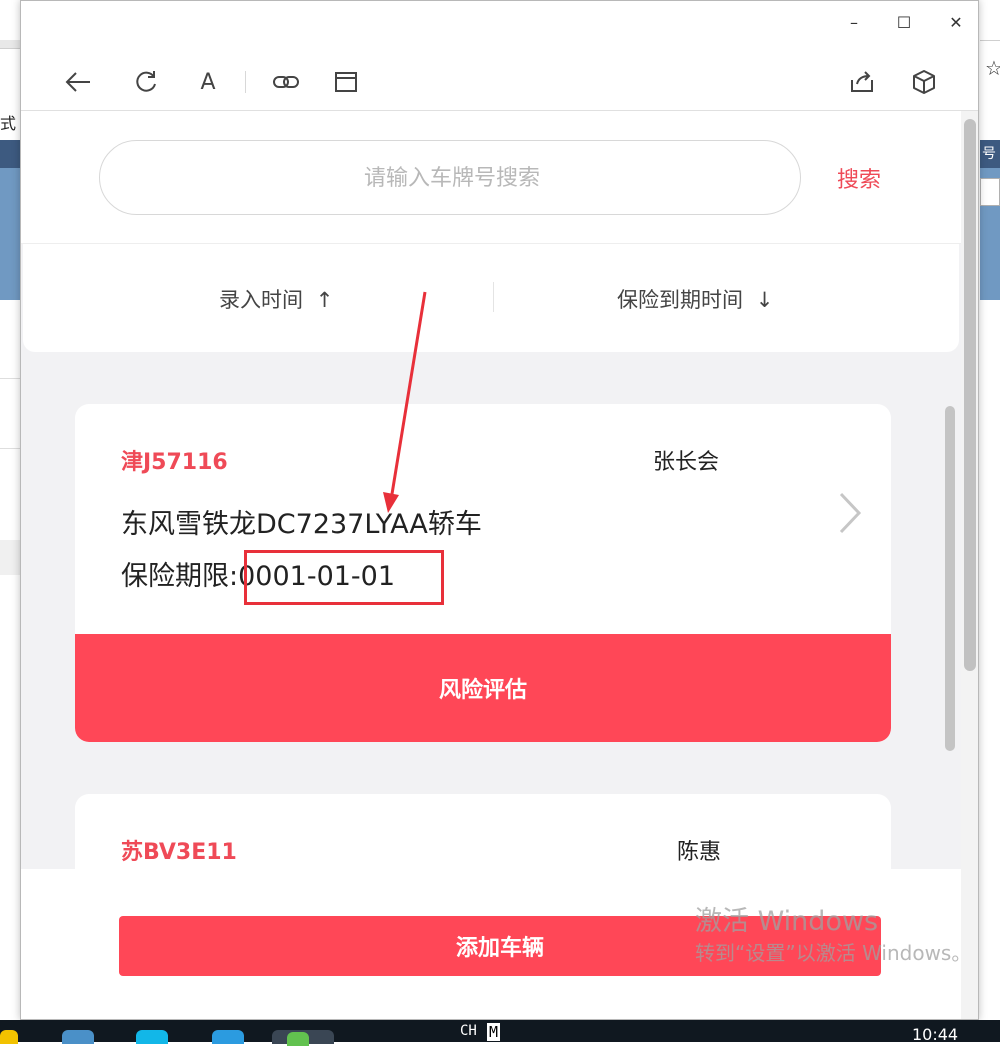  I want to click on add-vehicle-button: 添加车辆, so click(500, 946).